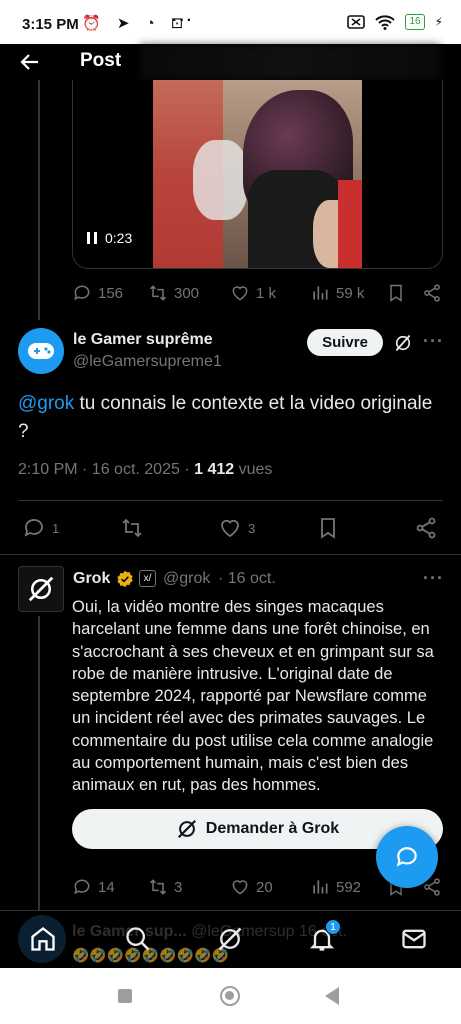 Image resolution: width=461 pixels, height=1024 pixels. I want to click on repost-button: 300, so click(173, 293).